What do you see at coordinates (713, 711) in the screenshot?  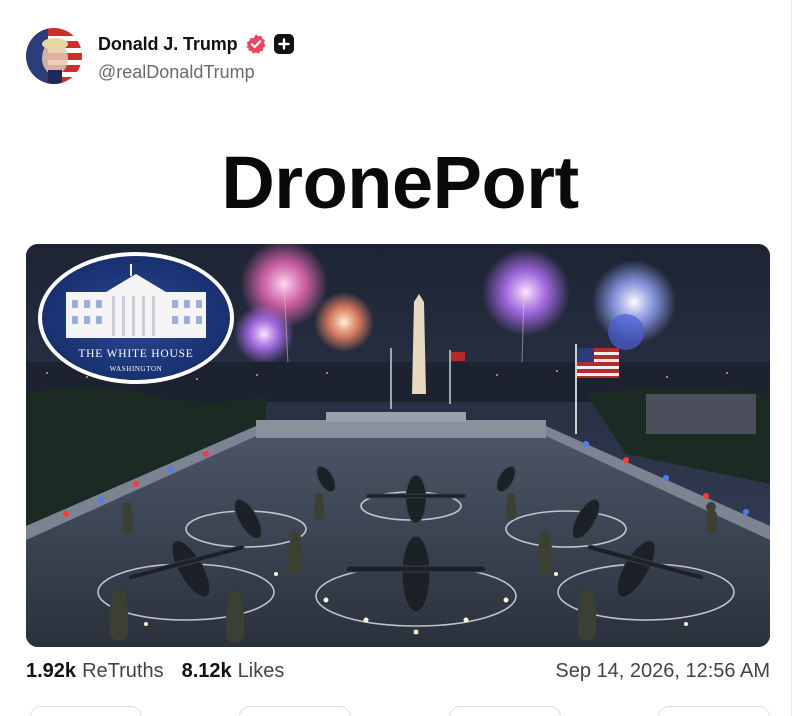 I see `share-button` at bounding box center [713, 711].